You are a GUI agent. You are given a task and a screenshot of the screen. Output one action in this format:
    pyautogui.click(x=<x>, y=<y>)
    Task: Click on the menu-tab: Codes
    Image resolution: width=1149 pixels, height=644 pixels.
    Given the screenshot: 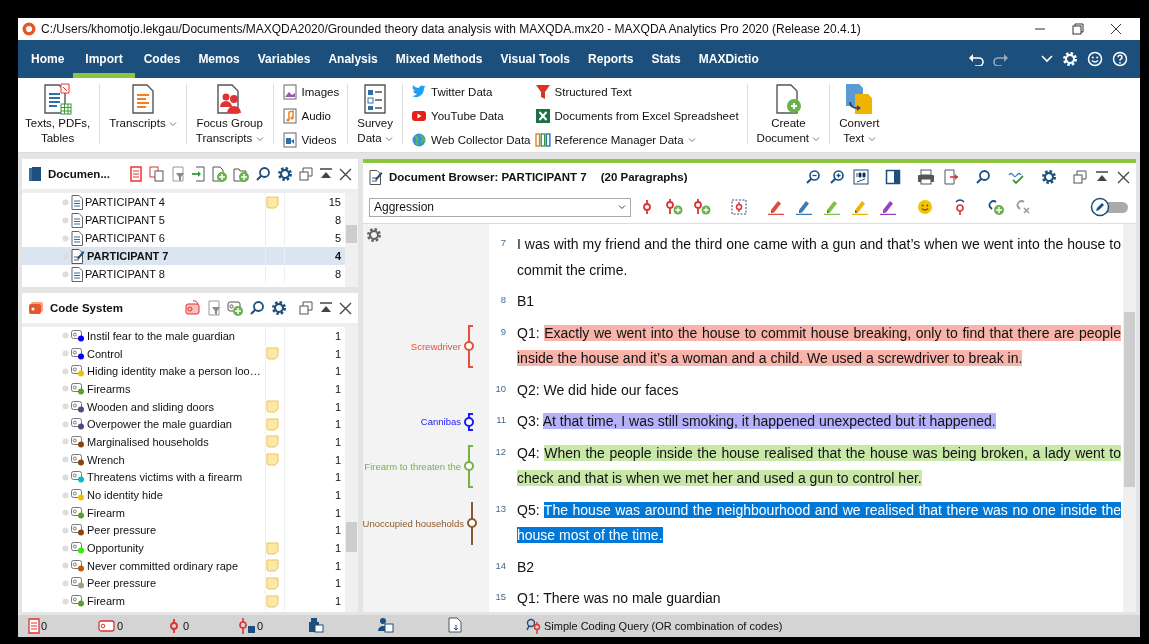 What is the action you would take?
    pyautogui.click(x=162, y=59)
    